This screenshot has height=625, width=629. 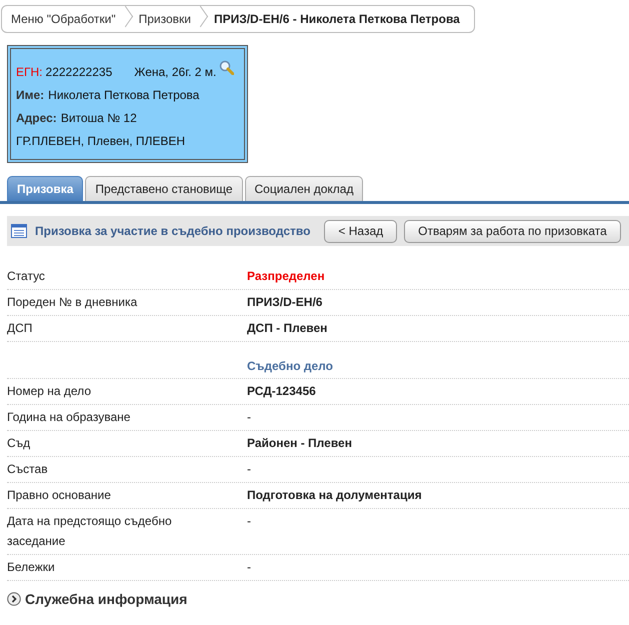 I want to click on city-line: ГР.ПЛЕВЕН, Плевен, ПЛЕВЕН, so click(x=101, y=141).